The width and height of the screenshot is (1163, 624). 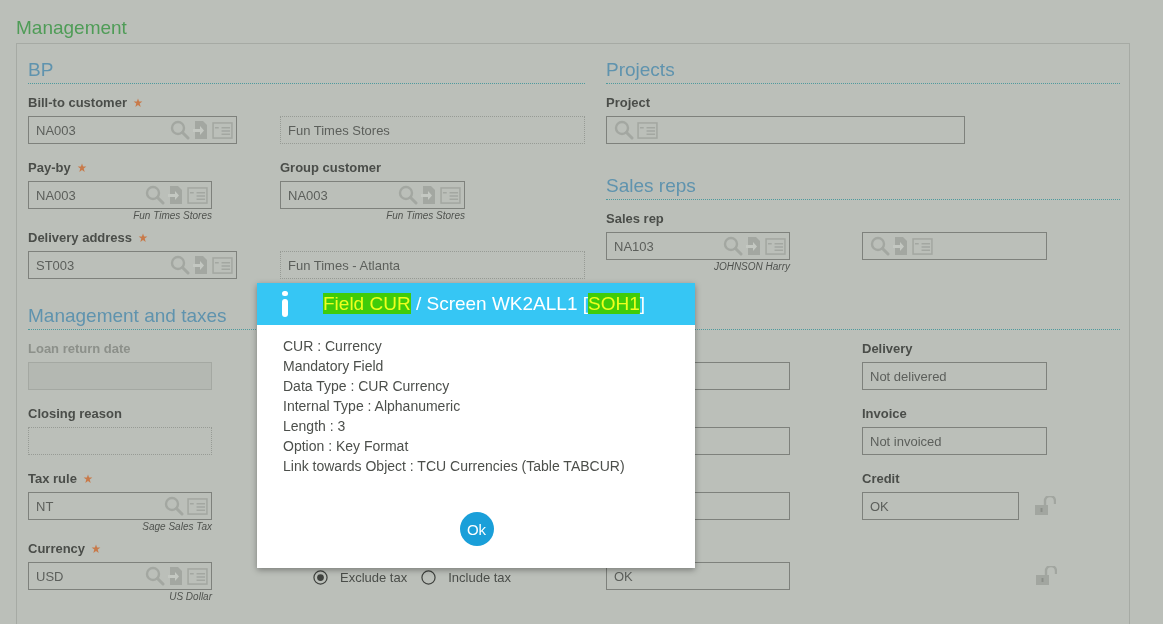 What do you see at coordinates (71, 28) in the screenshot?
I see `page-title: Management` at bounding box center [71, 28].